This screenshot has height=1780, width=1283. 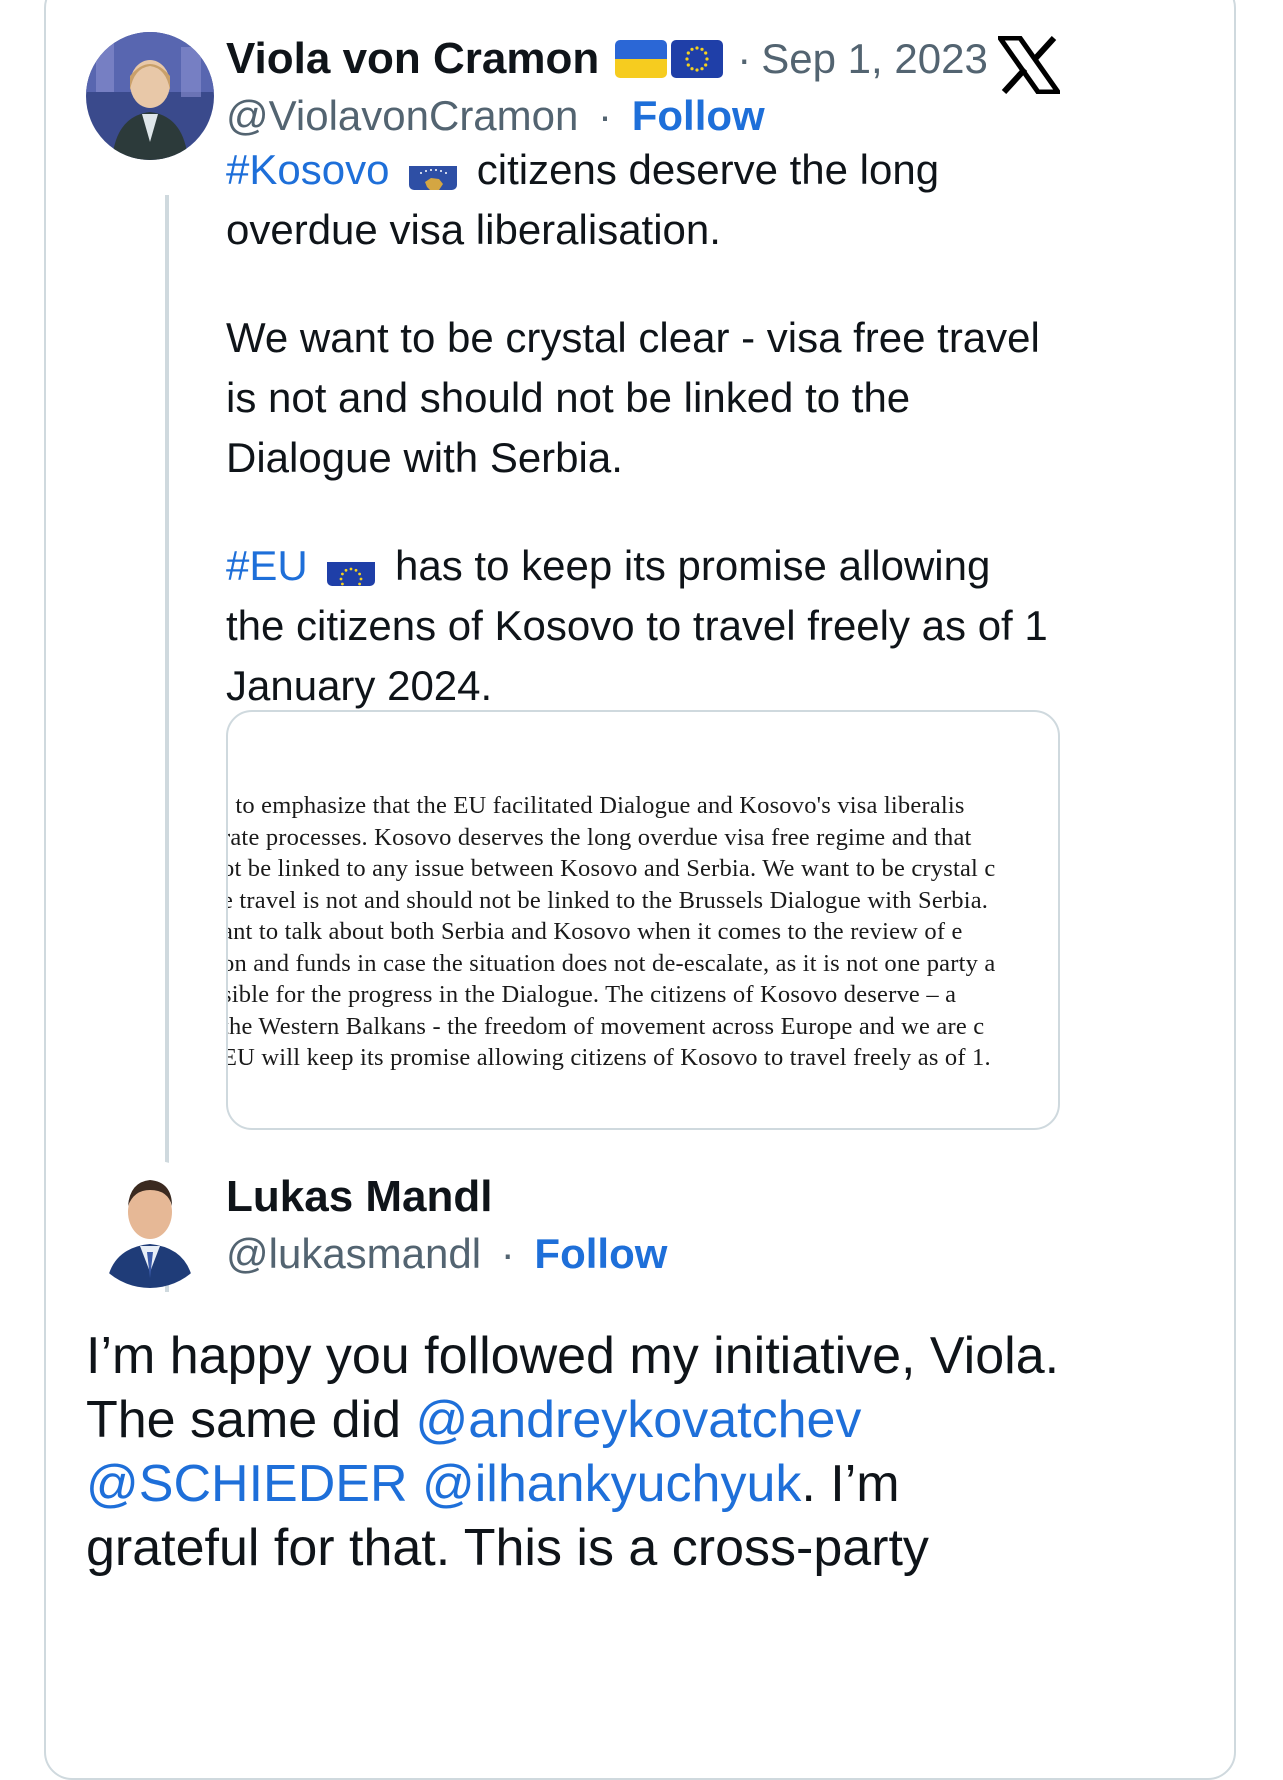 What do you see at coordinates (698, 115) in the screenshot?
I see `follow-button: Follow` at bounding box center [698, 115].